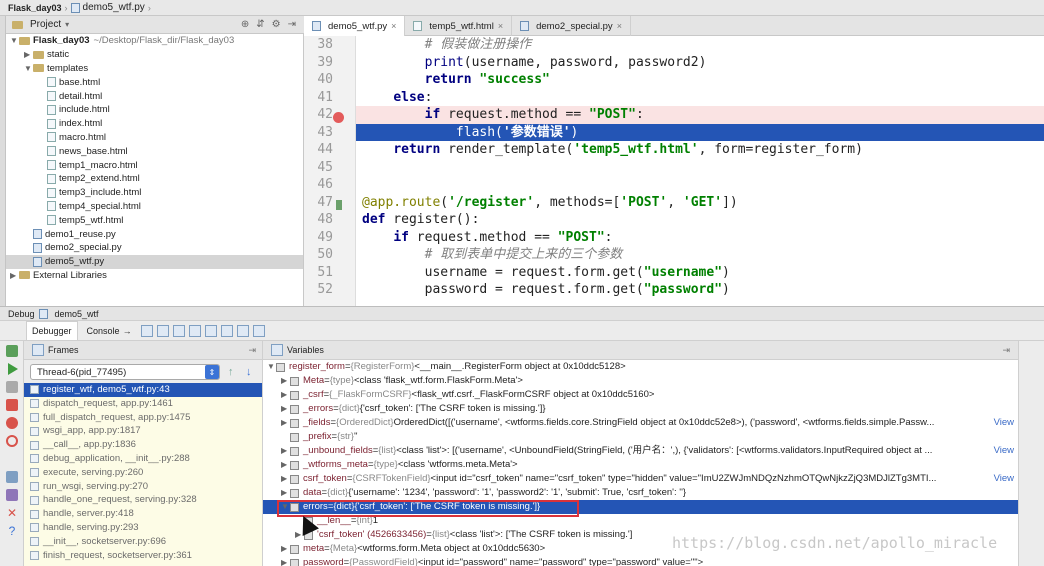  What do you see at coordinates (255, 350) in the screenshot?
I see `pin-panel-icon: ⇥` at bounding box center [255, 350].